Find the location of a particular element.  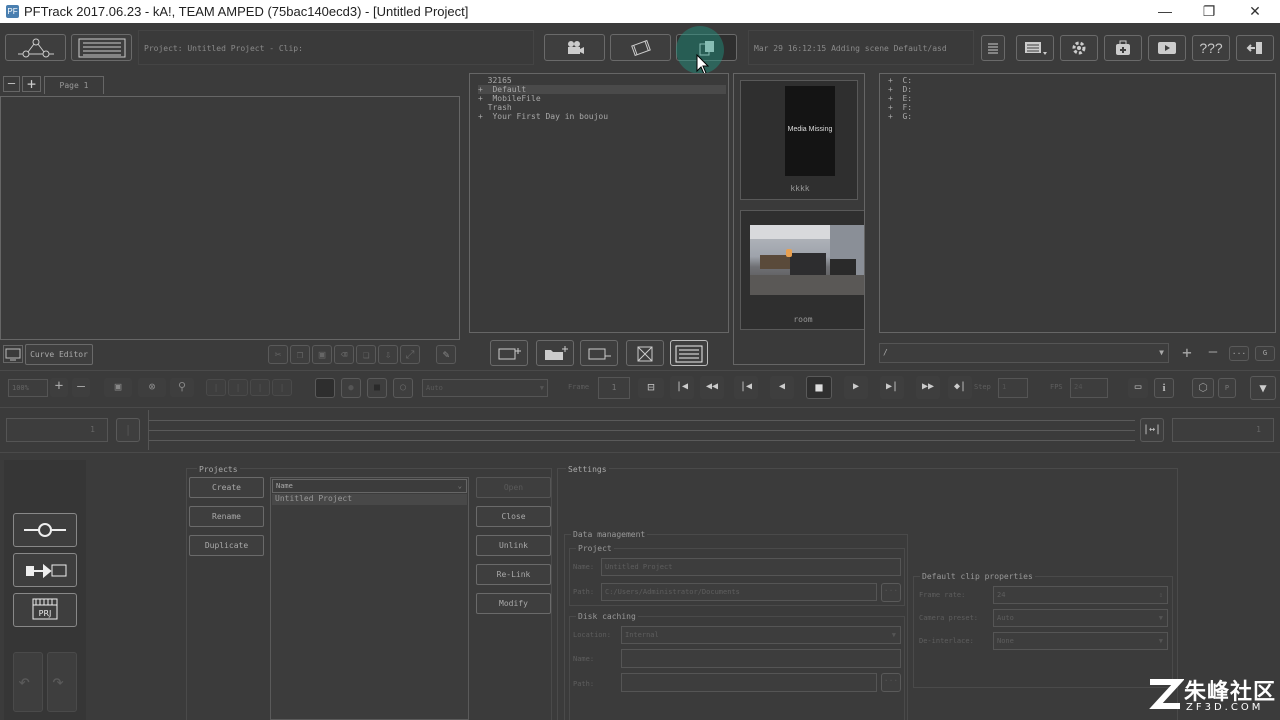

relink-project-button: Re-Link is located at coordinates (513, 574).